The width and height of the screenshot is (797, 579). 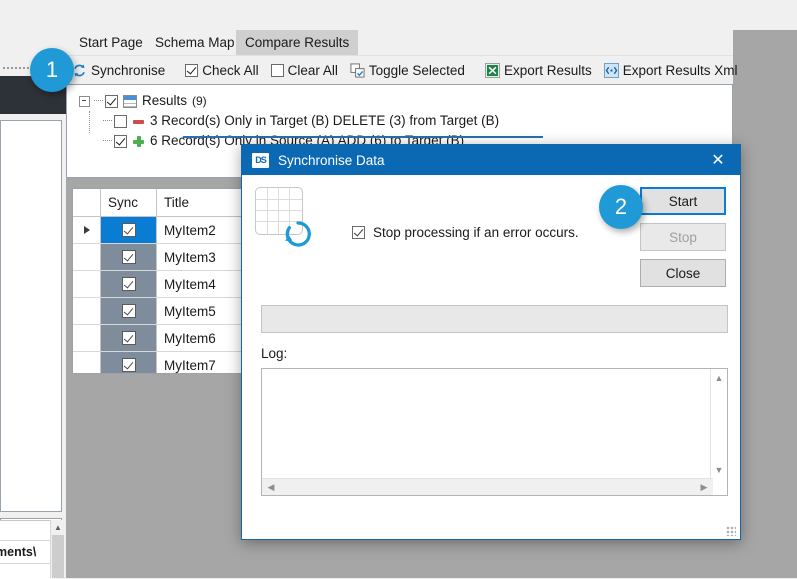 I want to click on left-path-value: ments\, so click(x=25, y=552).